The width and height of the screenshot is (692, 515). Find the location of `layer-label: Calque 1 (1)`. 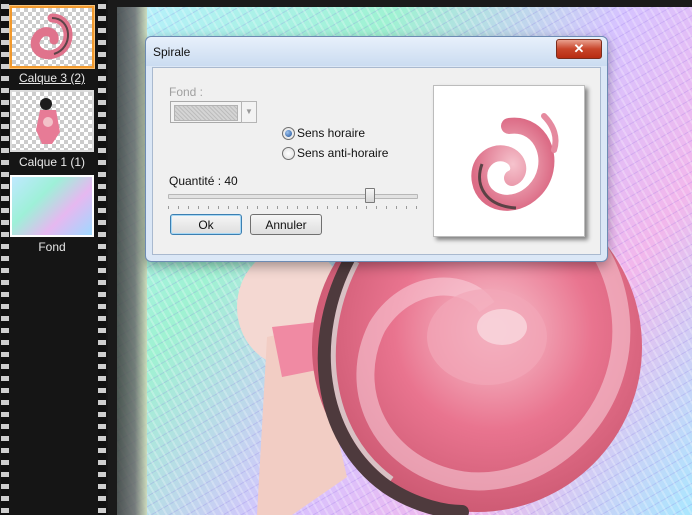

layer-label: Calque 1 (1) is located at coordinates (52, 162).